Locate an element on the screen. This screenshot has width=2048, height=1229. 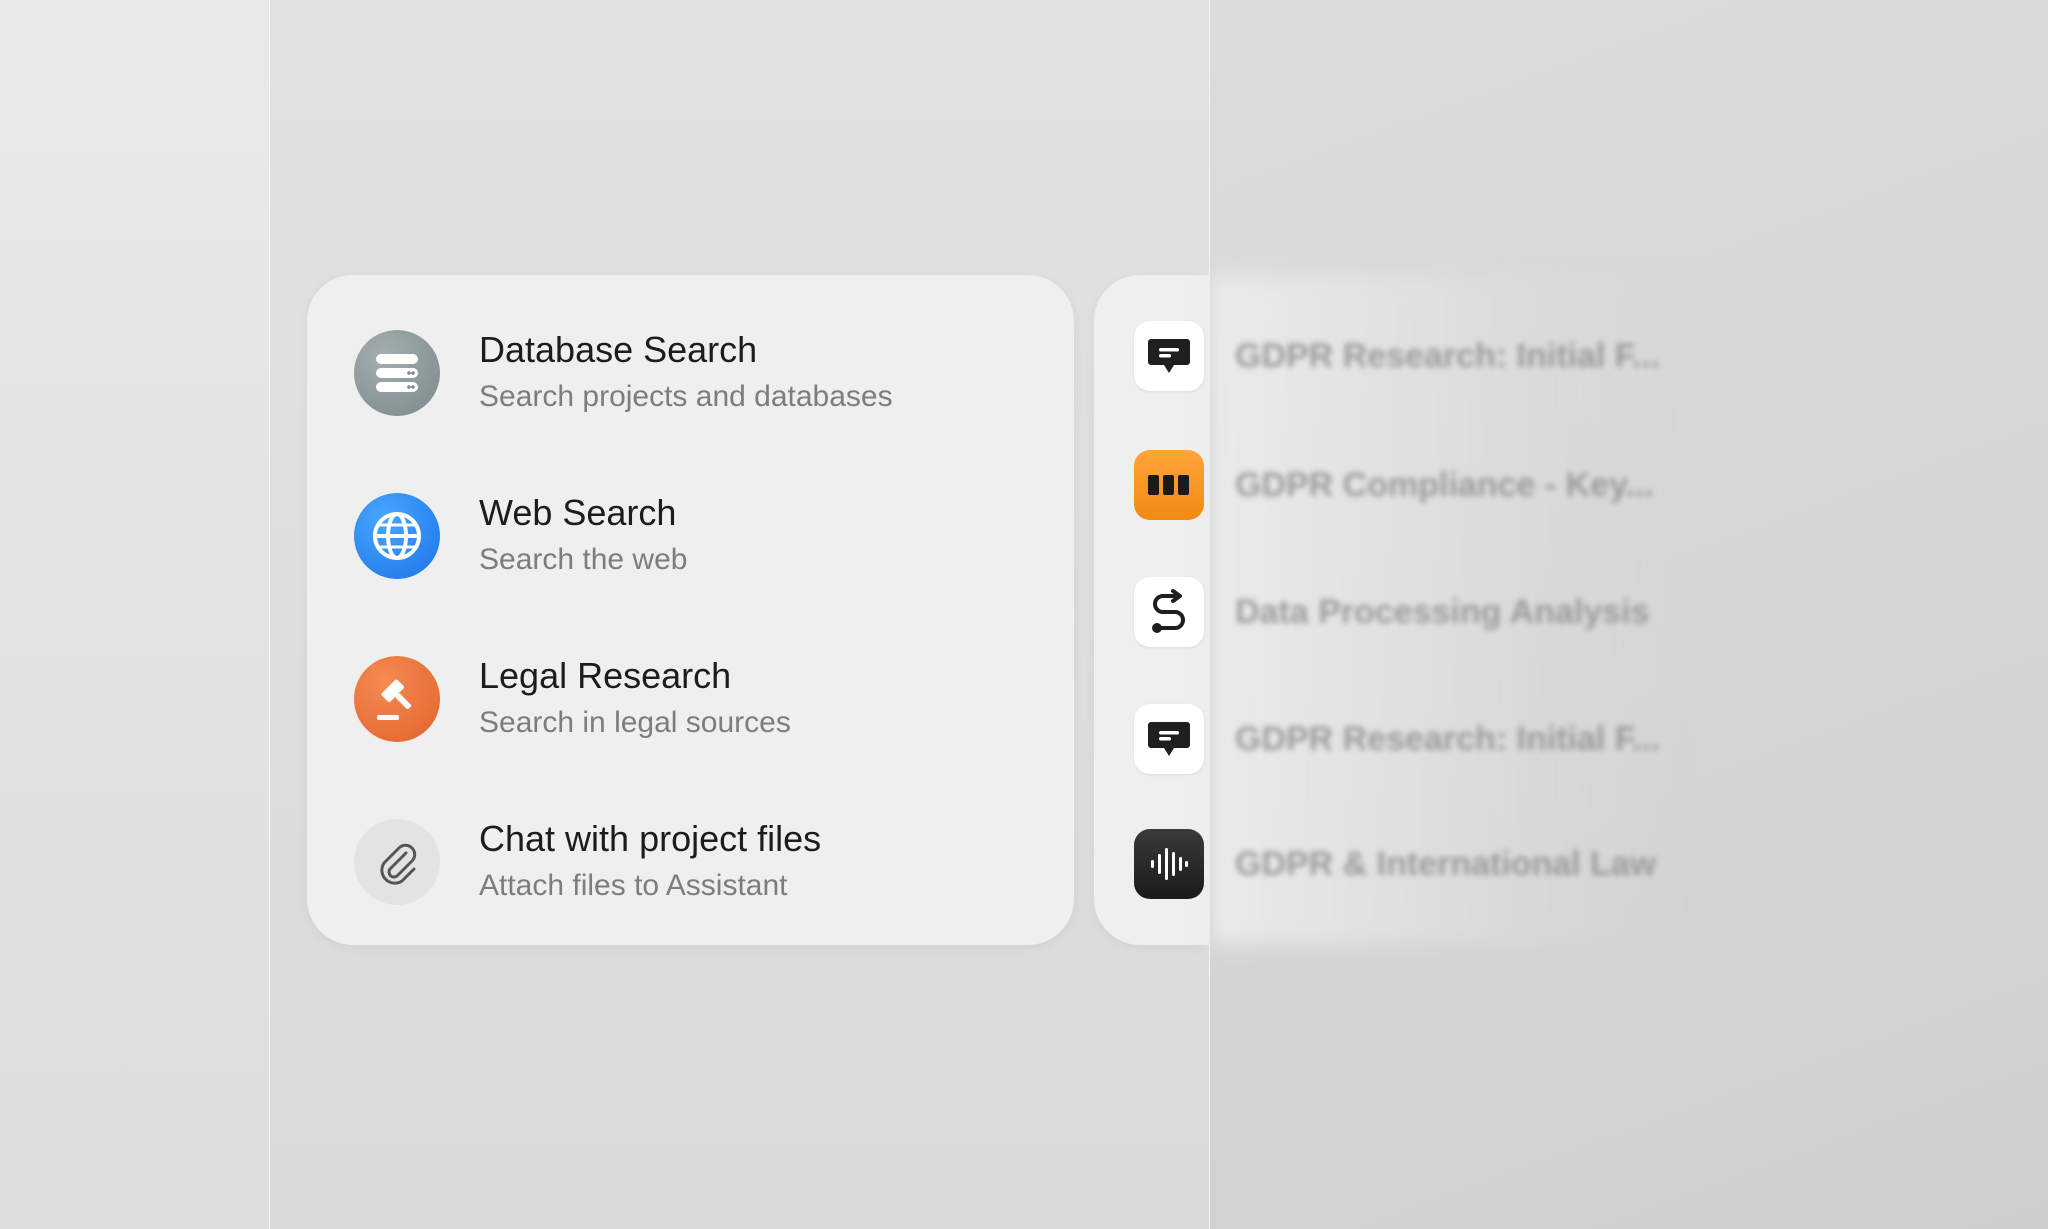
panel-divider is located at coordinates (269, 614).